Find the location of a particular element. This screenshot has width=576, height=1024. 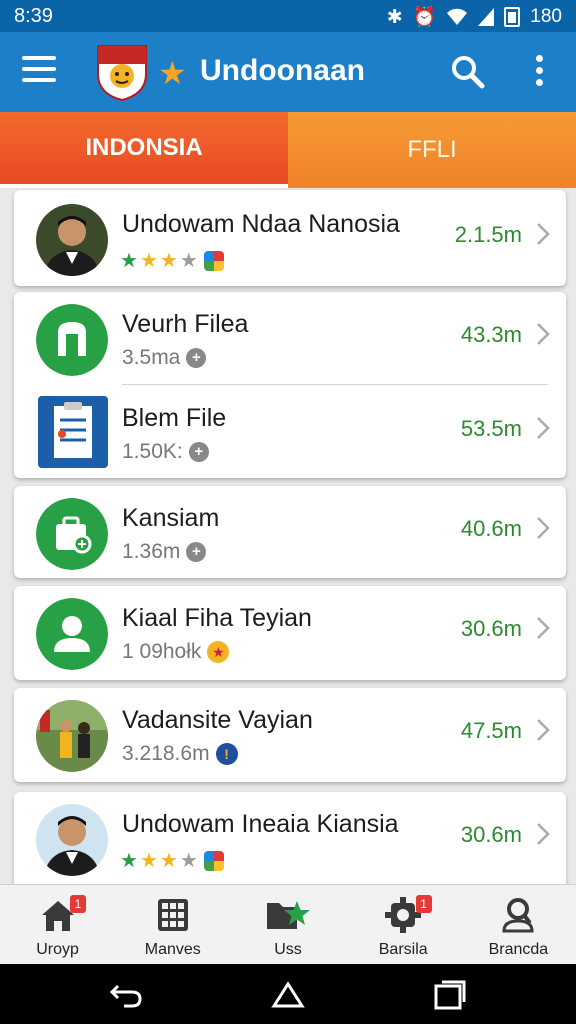

item-size: 2.1.5m is located at coordinates (488, 234).